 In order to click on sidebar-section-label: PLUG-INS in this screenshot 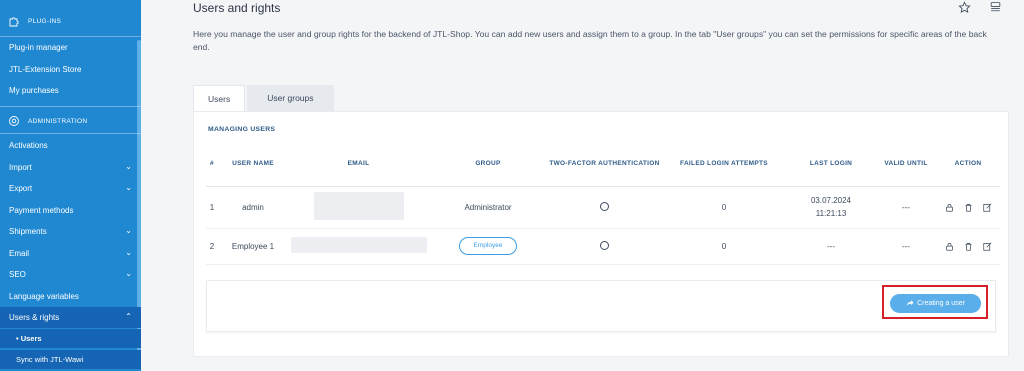, I will do `click(45, 21)`.